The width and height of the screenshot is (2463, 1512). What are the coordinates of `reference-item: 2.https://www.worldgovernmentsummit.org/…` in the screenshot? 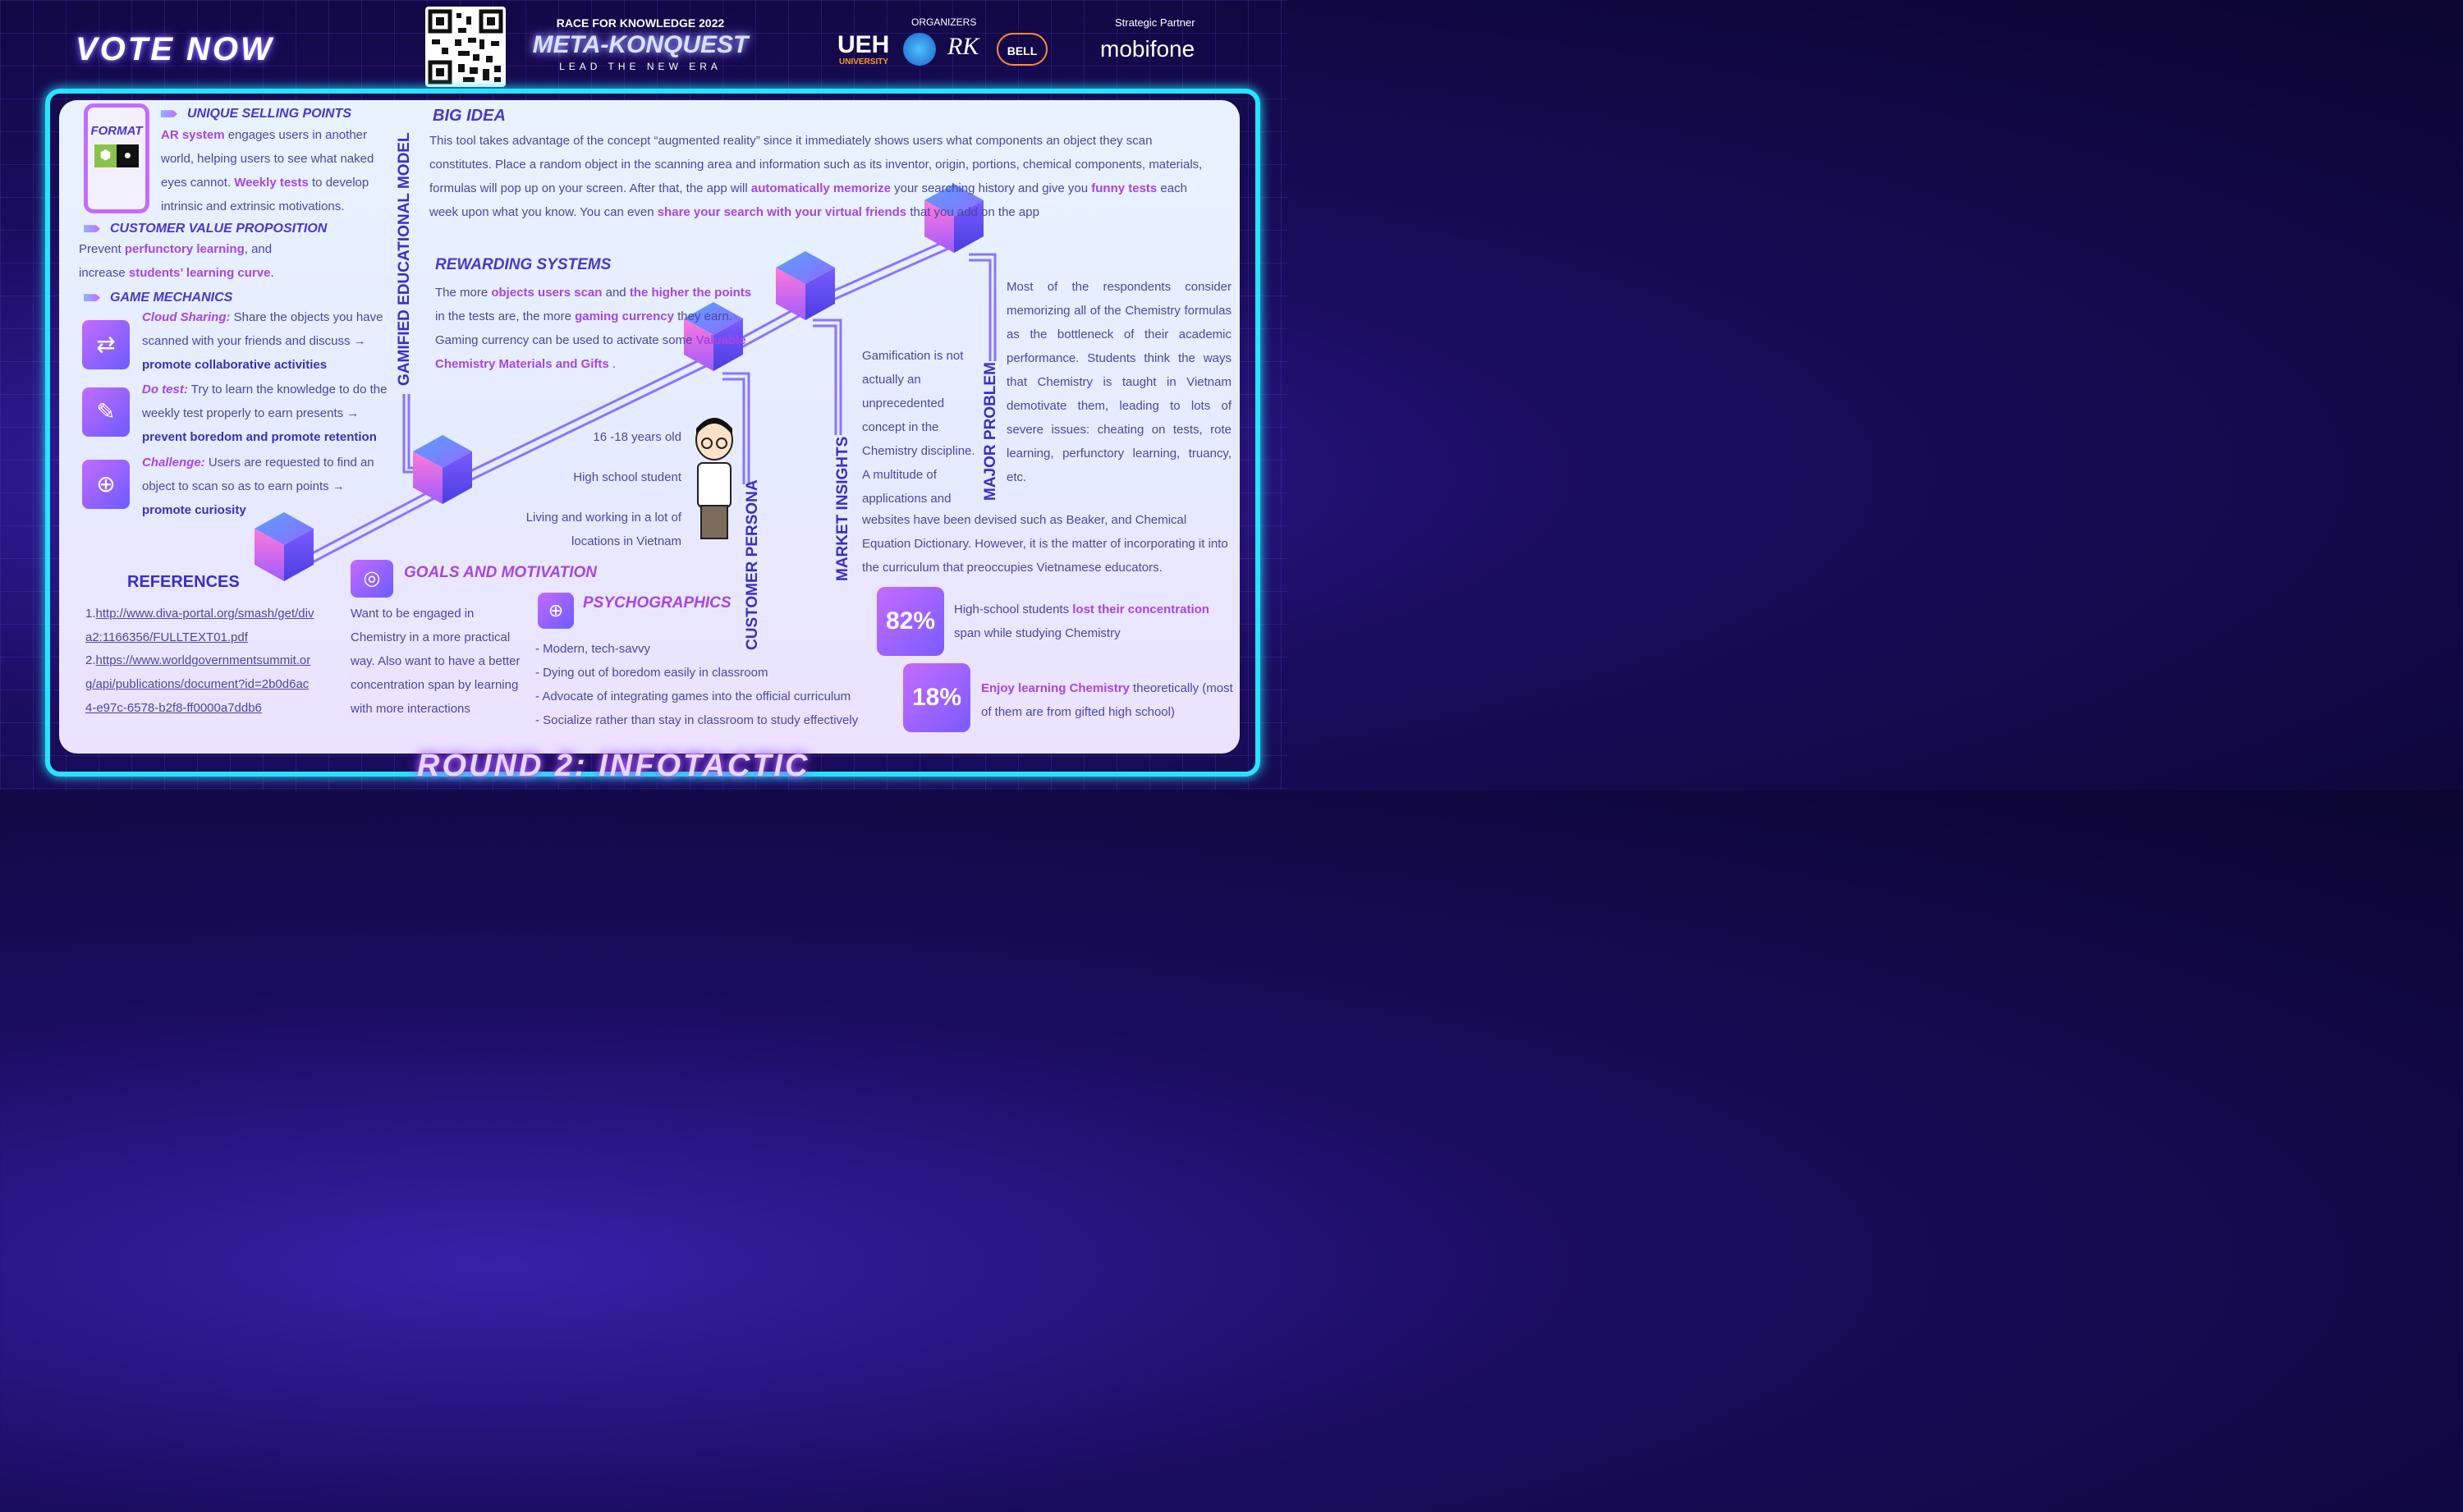 It's located at (198, 684).